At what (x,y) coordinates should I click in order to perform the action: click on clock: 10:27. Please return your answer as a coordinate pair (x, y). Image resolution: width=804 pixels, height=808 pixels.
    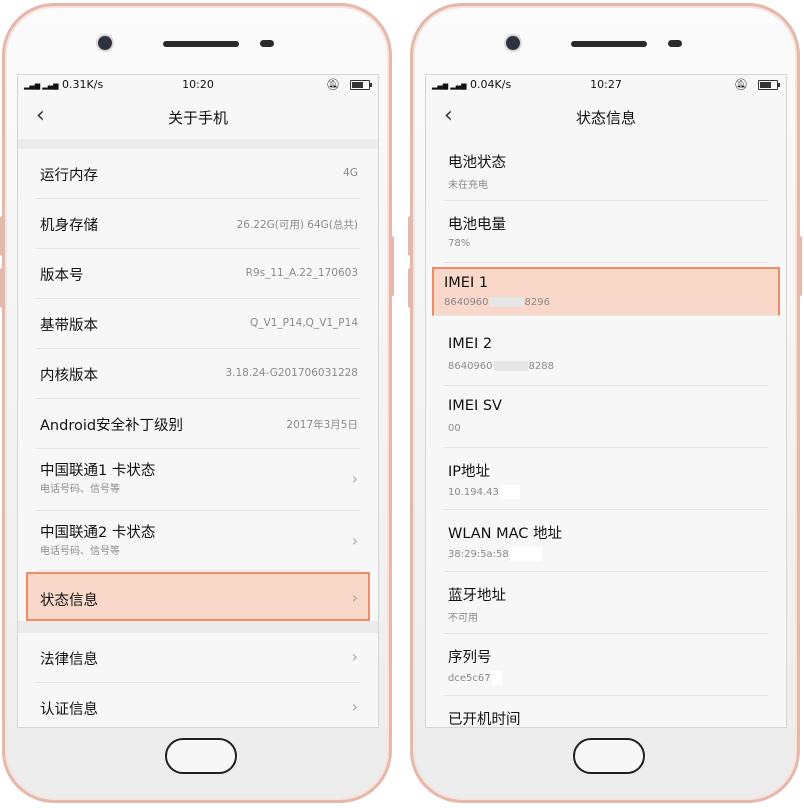
    Looking at the image, I should click on (606, 84).